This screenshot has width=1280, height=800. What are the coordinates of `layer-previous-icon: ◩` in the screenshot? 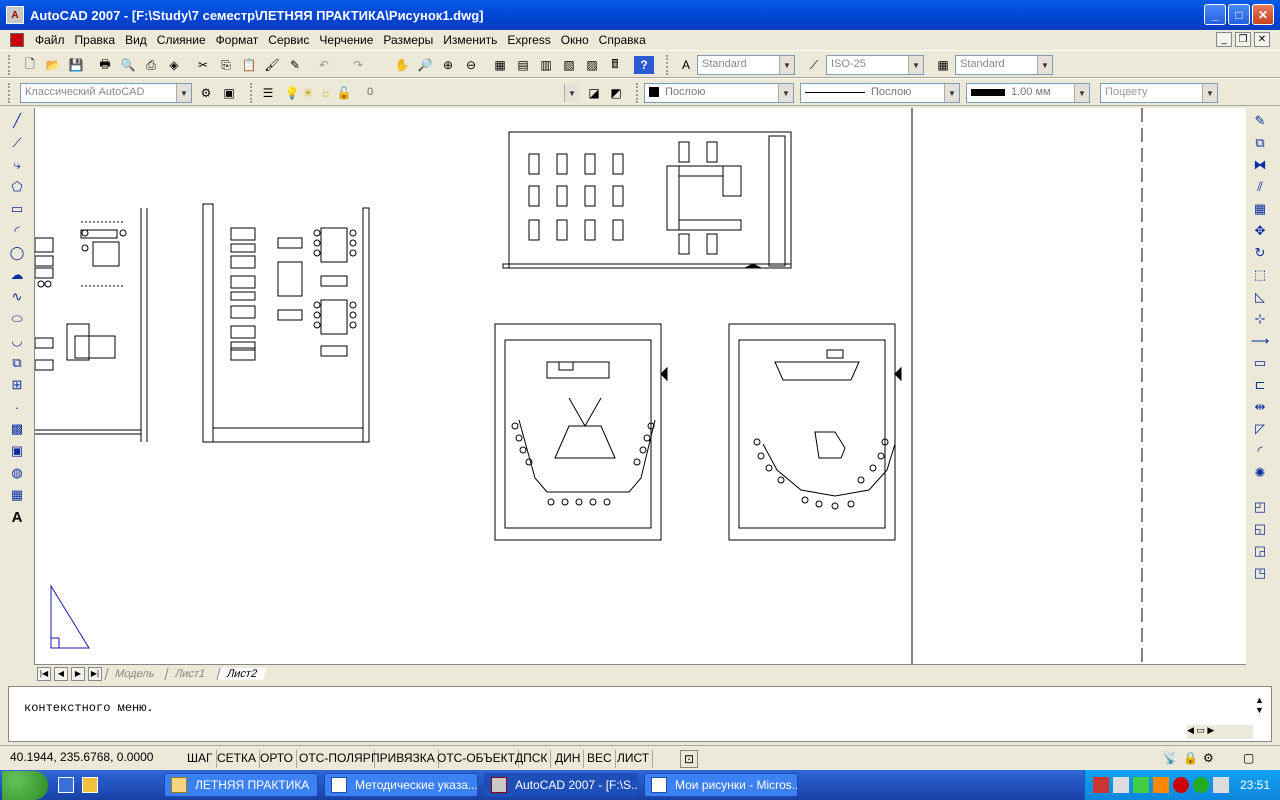 It's located at (616, 93).